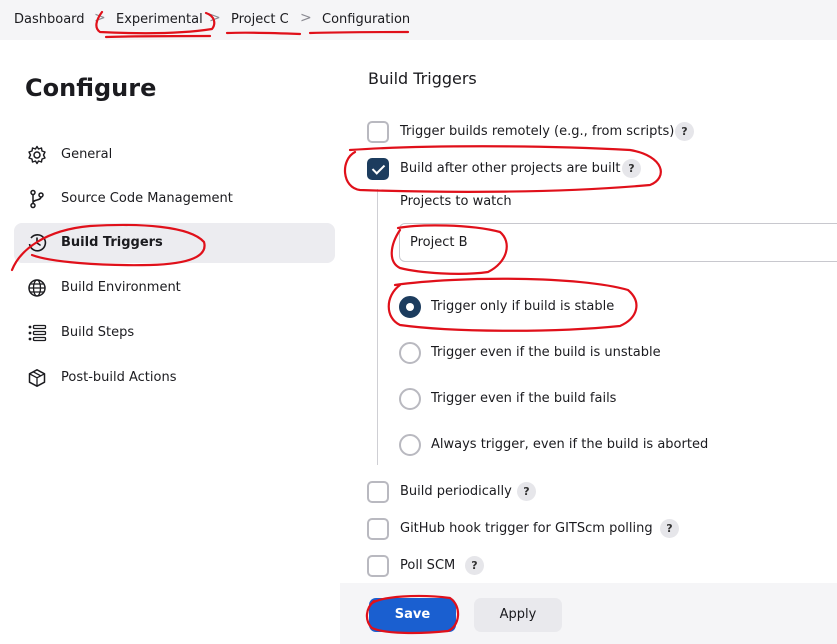 The width and height of the screenshot is (837, 644). Describe the element at coordinates (410, 307) in the screenshot. I see `radio-stable` at that location.